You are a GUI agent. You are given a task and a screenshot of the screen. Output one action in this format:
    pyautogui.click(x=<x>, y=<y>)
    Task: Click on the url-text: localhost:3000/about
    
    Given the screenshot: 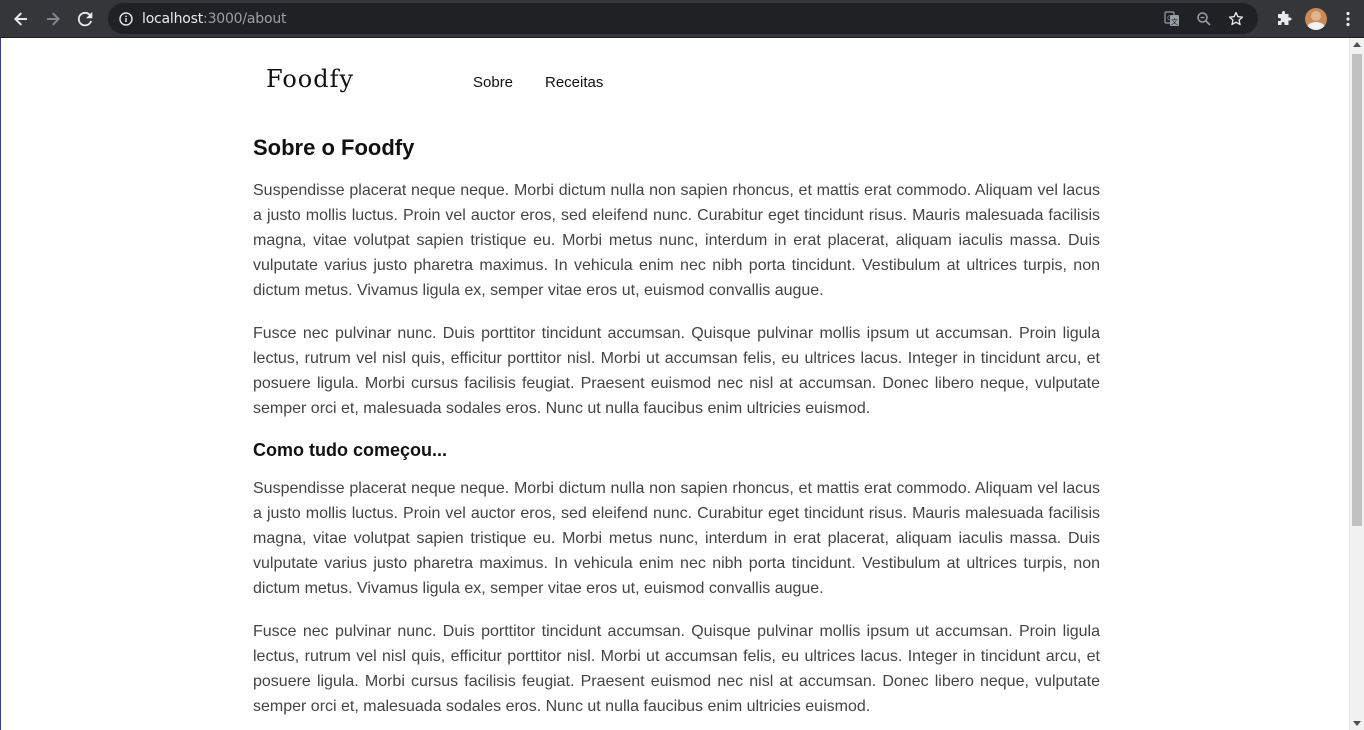 What is the action you would take?
    pyautogui.click(x=214, y=18)
    